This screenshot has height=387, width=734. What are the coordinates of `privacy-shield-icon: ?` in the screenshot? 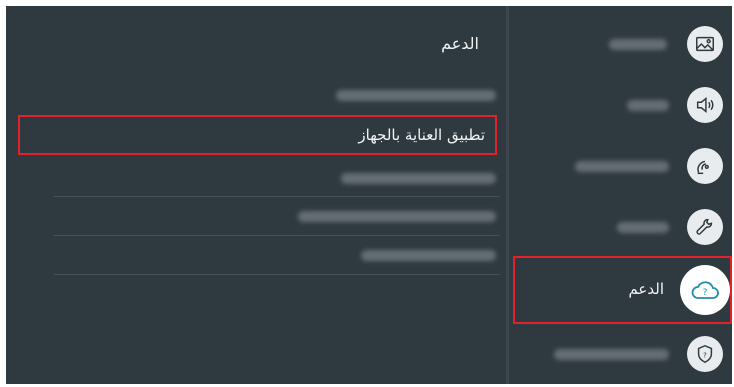 It's located at (705, 354).